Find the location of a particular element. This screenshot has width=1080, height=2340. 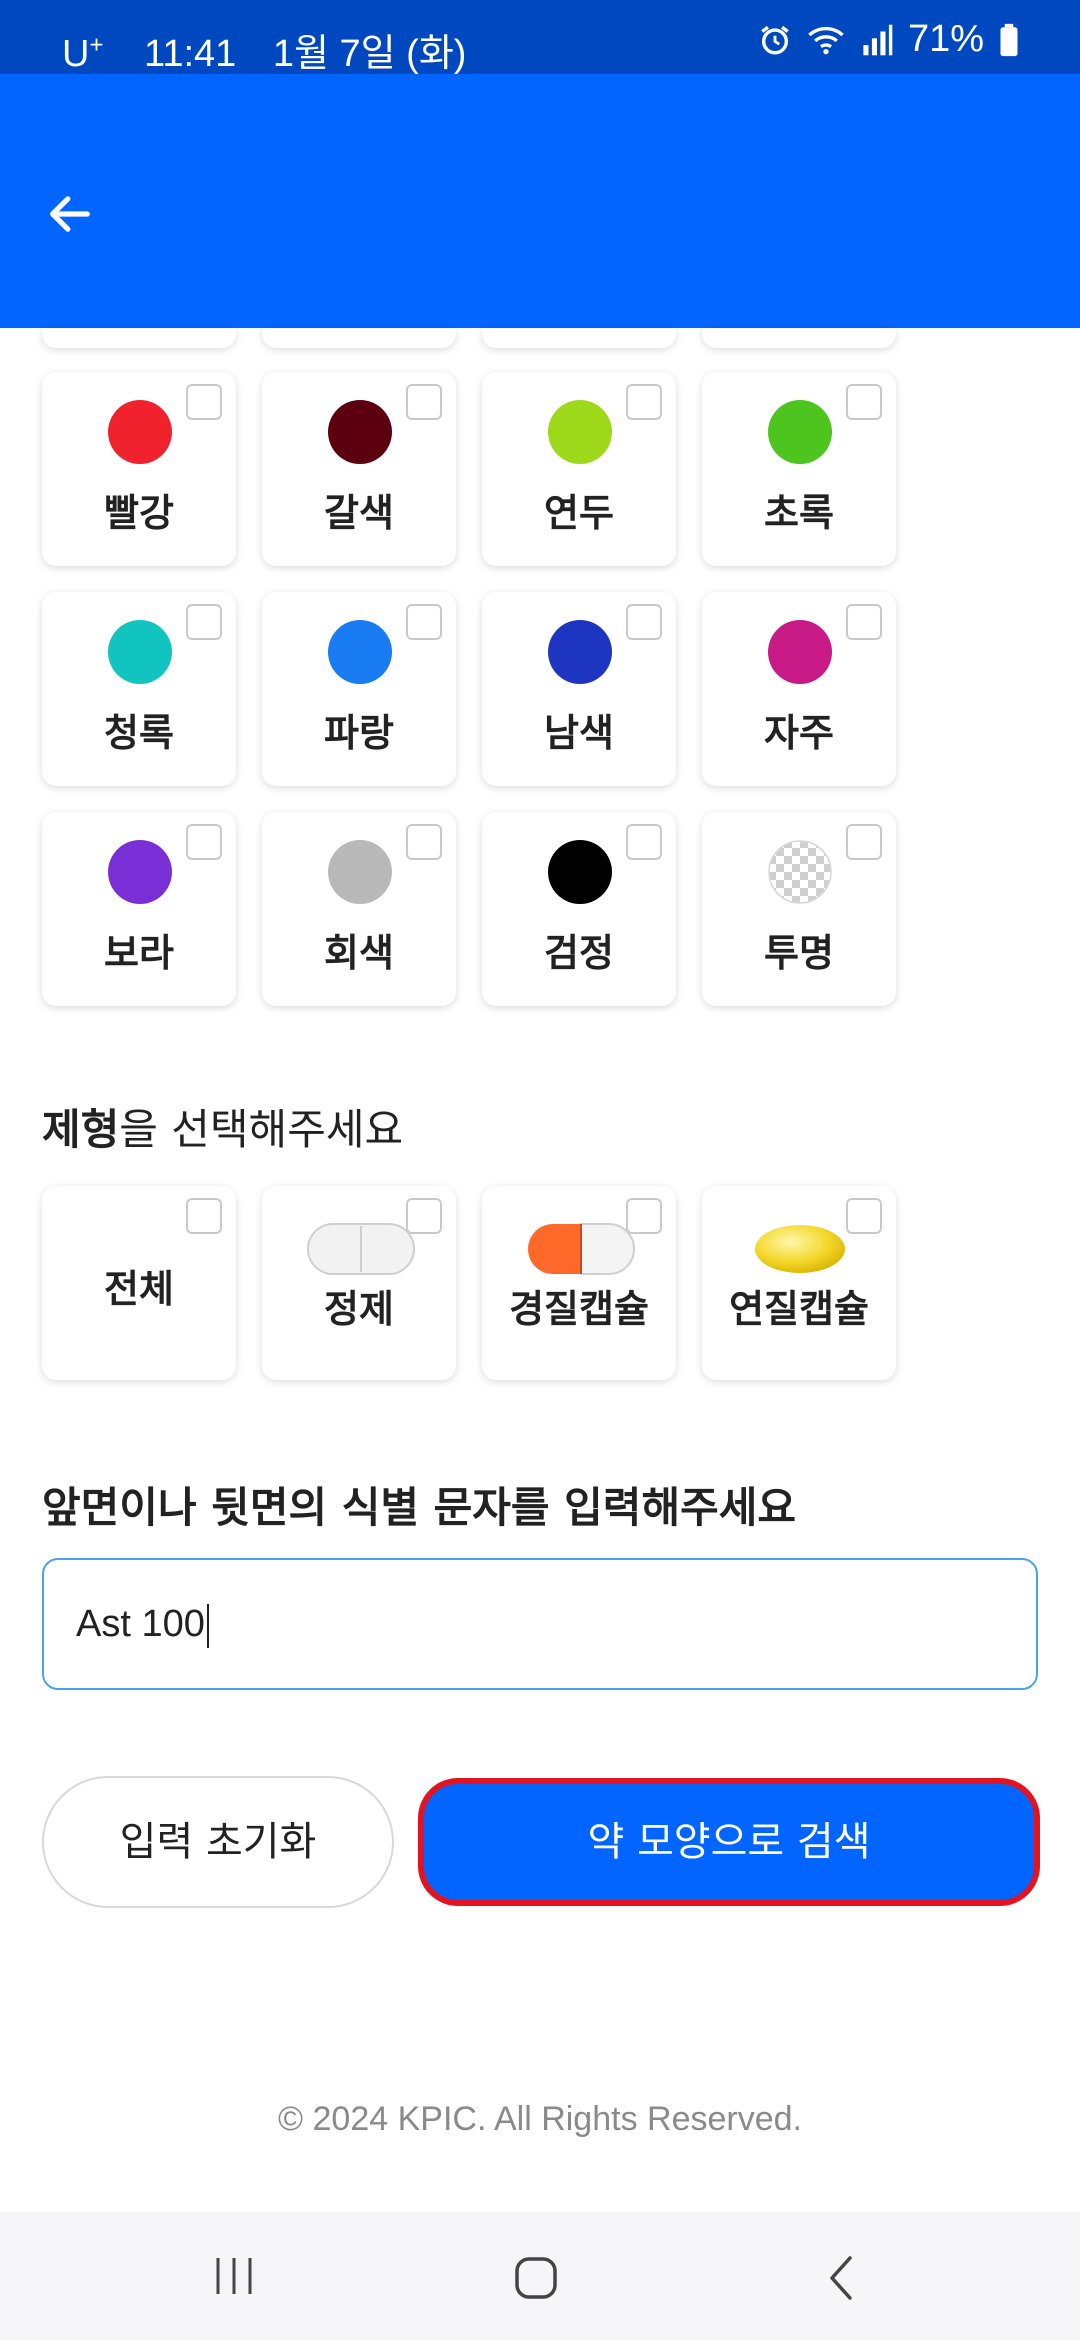

wifi-icon is located at coordinates (826, 40).